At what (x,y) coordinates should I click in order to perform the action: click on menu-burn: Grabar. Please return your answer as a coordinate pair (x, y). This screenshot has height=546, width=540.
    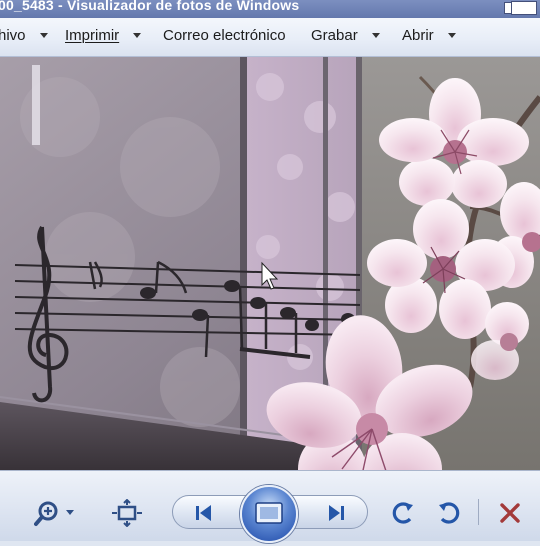
    Looking at the image, I should click on (345, 35).